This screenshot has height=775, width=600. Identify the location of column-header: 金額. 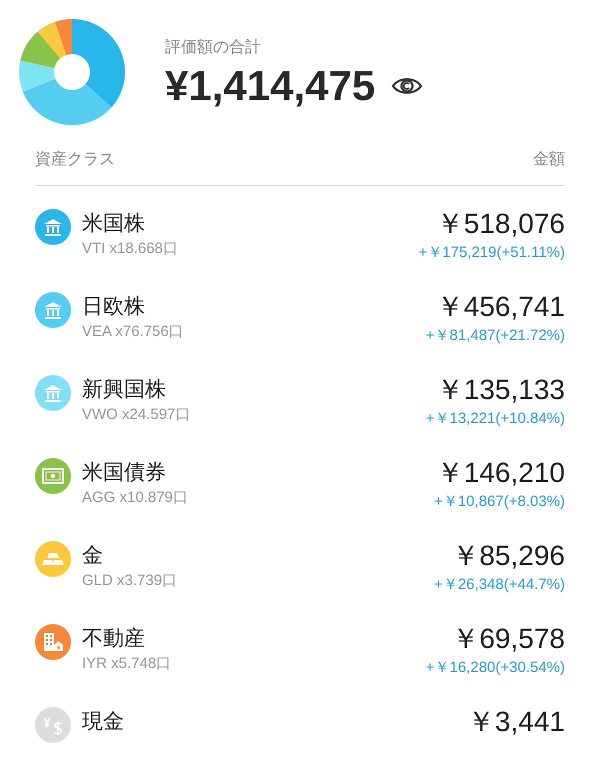
(549, 159).